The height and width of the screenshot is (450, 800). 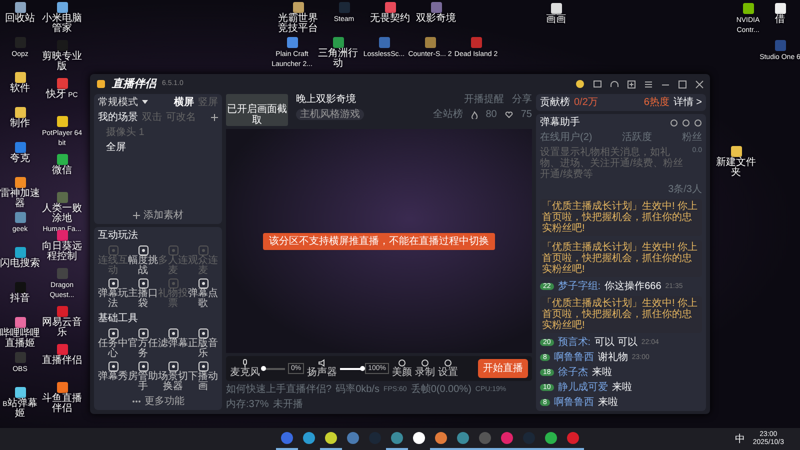 I want to click on details-link: 详情 >, so click(x=687, y=102).